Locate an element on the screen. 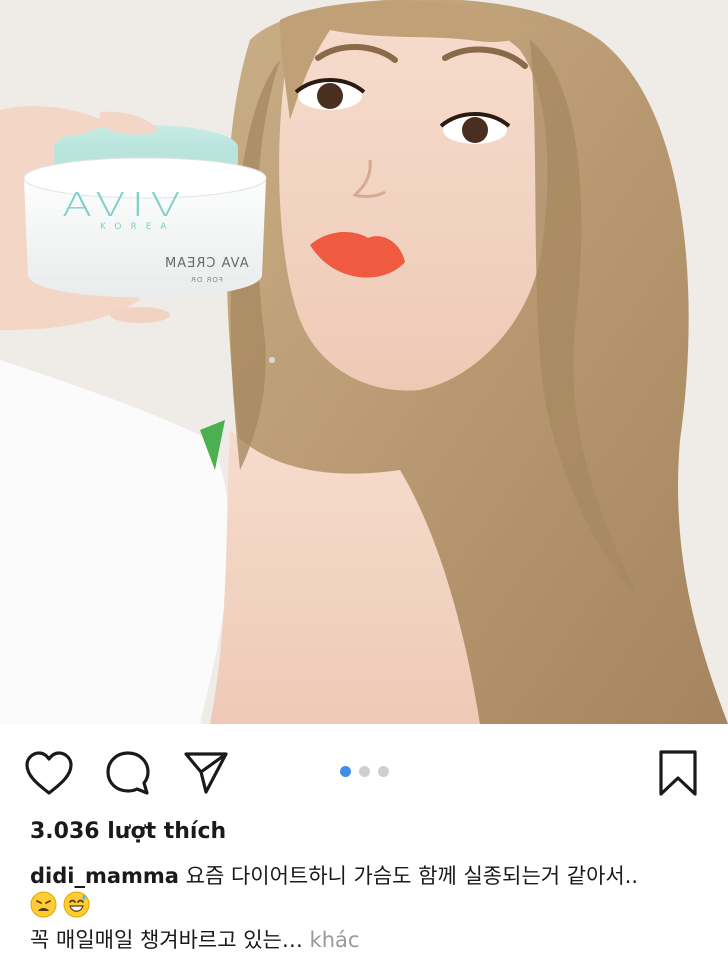  product-brand-subtitle: KOREA is located at coordinates (138, 227).